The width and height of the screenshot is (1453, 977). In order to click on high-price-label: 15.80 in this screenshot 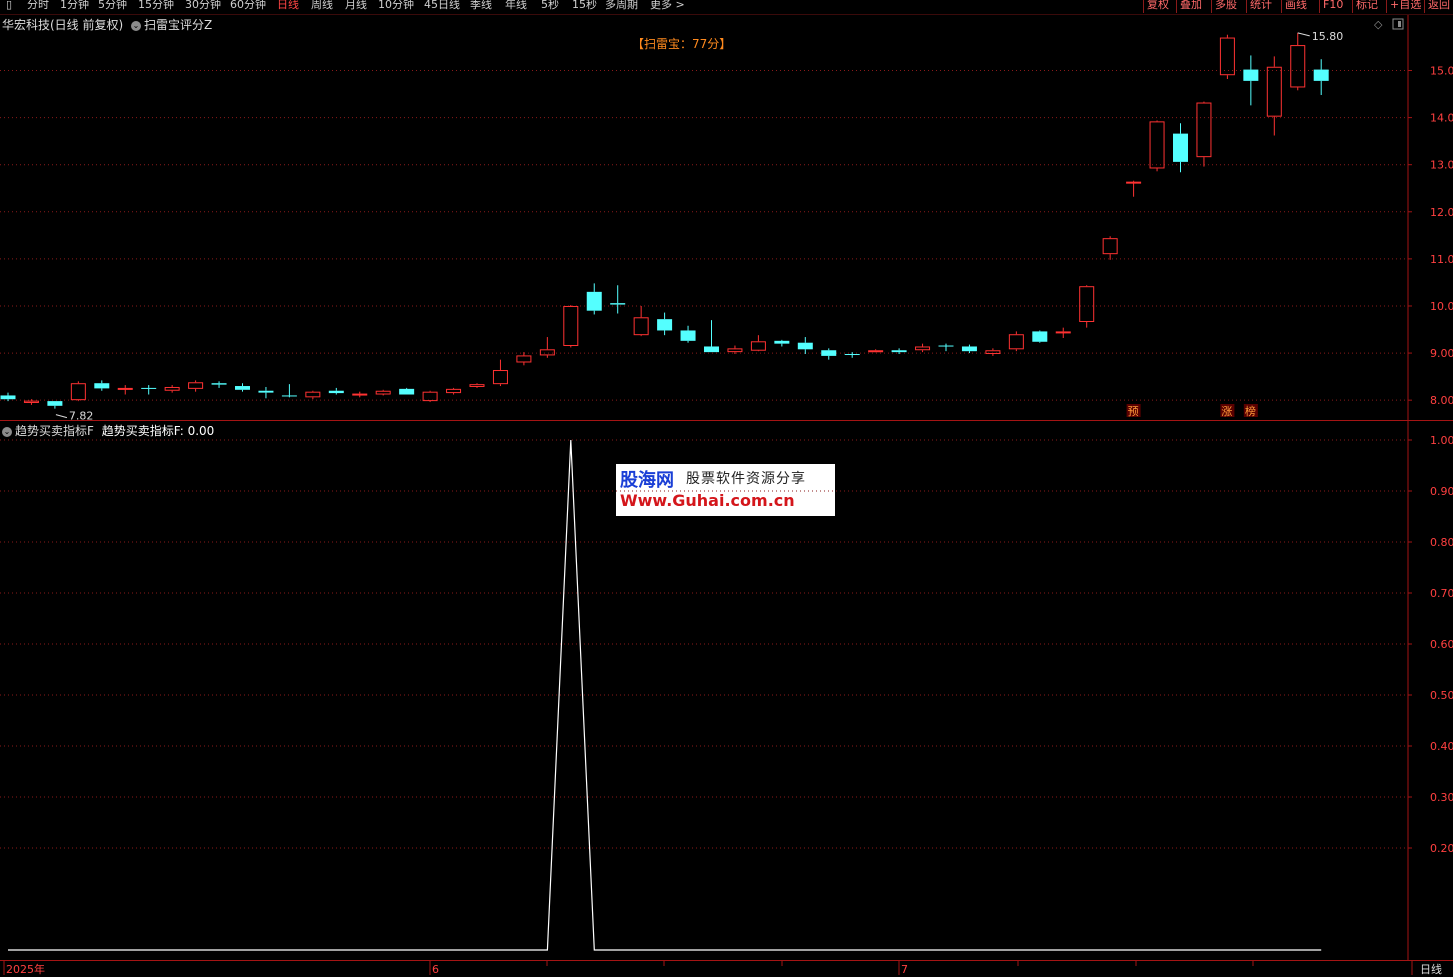, I will do `click(1328, 36)`.